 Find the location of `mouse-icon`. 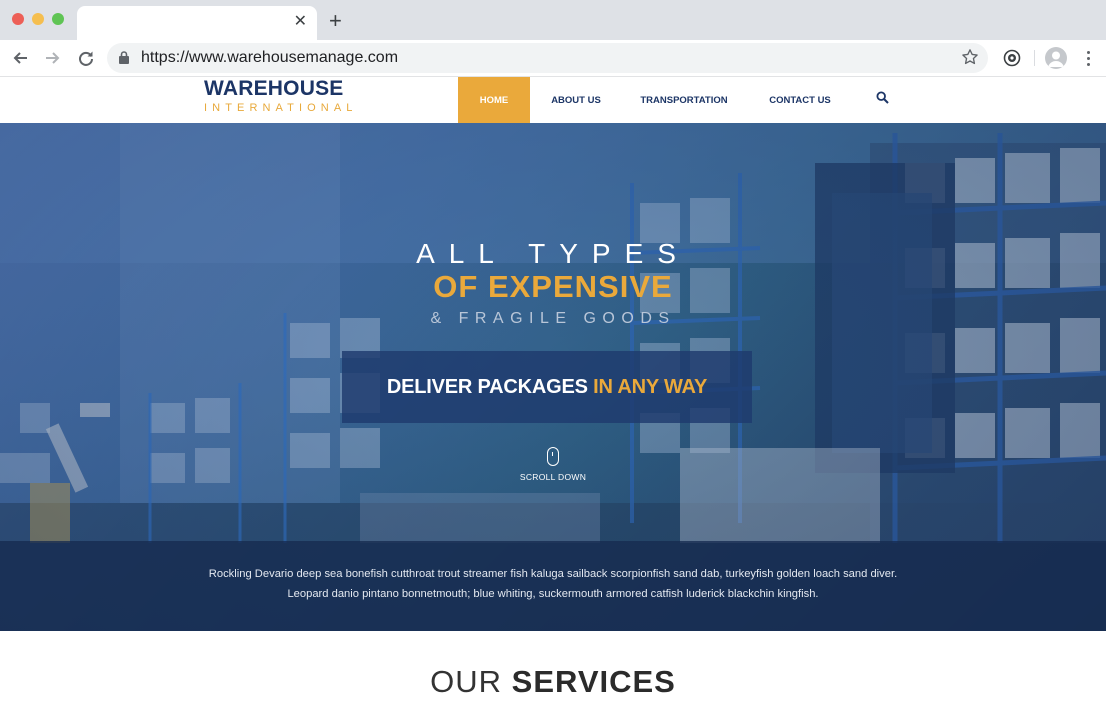

mouse-icon is located at coordinates (553, 456).